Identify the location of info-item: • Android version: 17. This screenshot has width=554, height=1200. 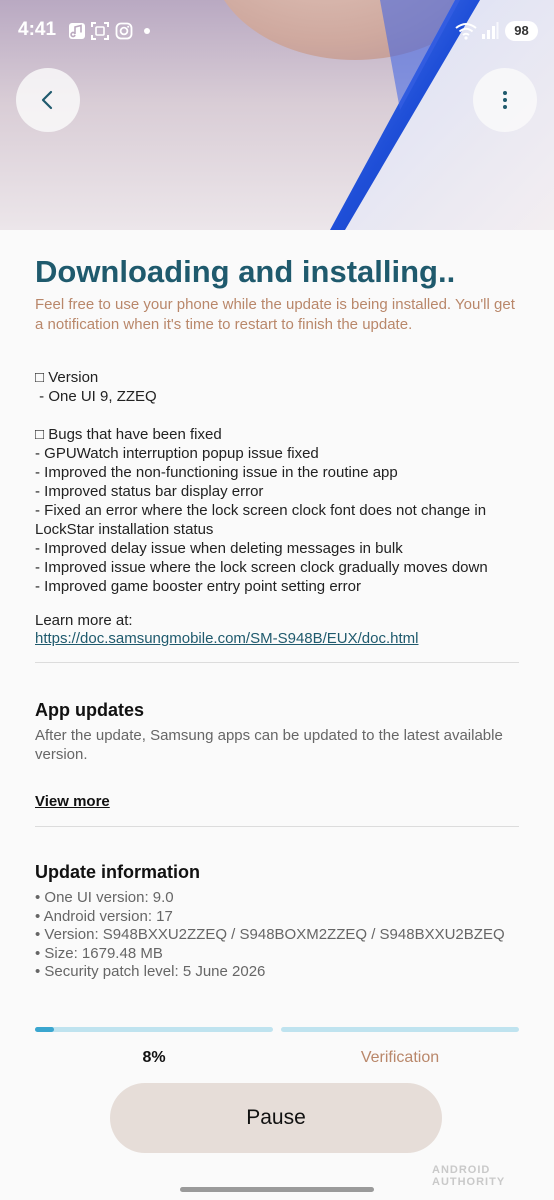
(104, 916).